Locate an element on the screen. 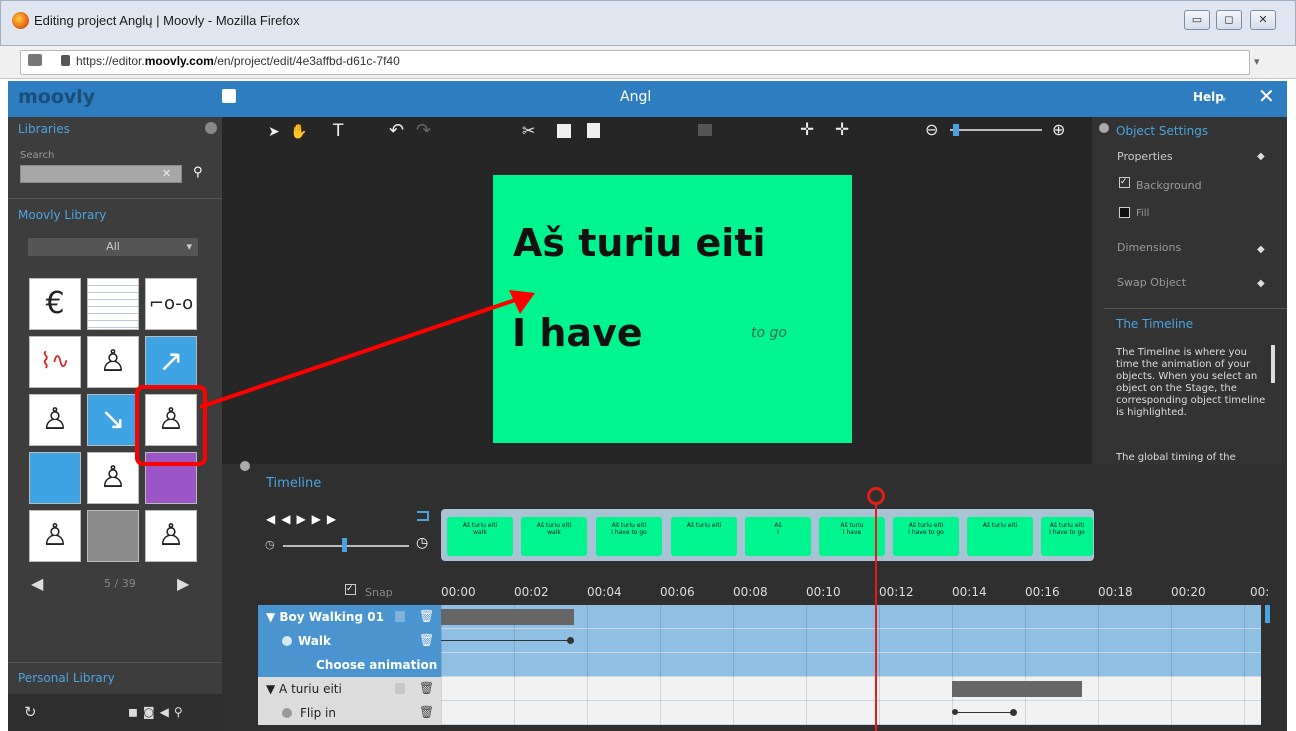 This screenshot has width=1296, height=731. track-row: Walk 🗑 is located at coordinates (759, 641).